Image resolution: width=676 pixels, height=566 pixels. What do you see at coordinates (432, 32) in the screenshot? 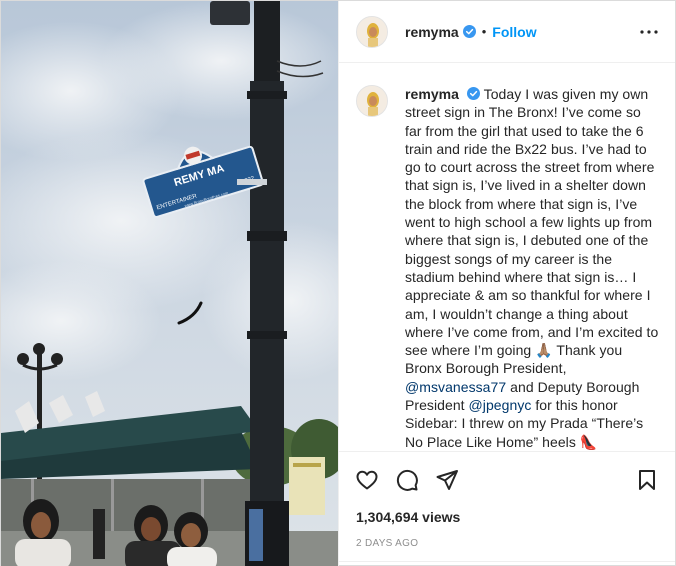
I see `username: remyma` at bounding box center [432, 32].